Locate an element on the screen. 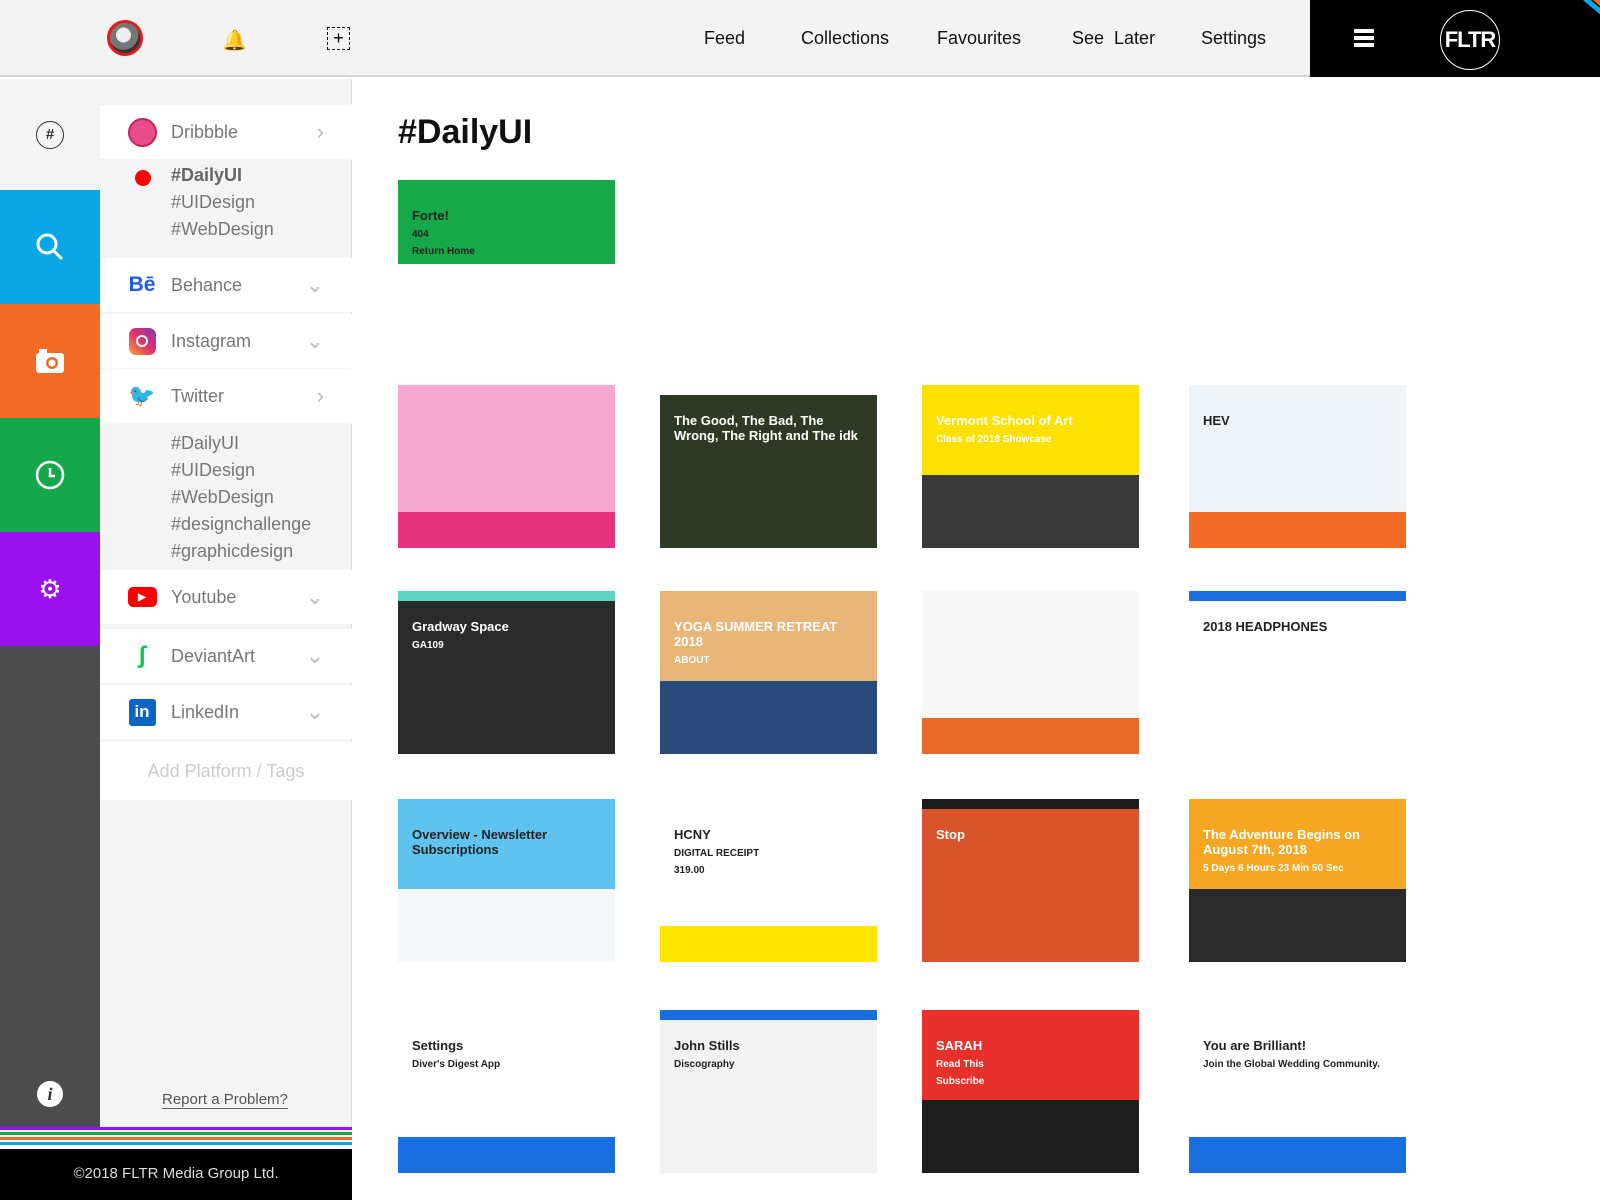 Image resolution: width=1600 pixels, height=1200 pixels. platform-label: Instagram is located at coordinates (211, 340).